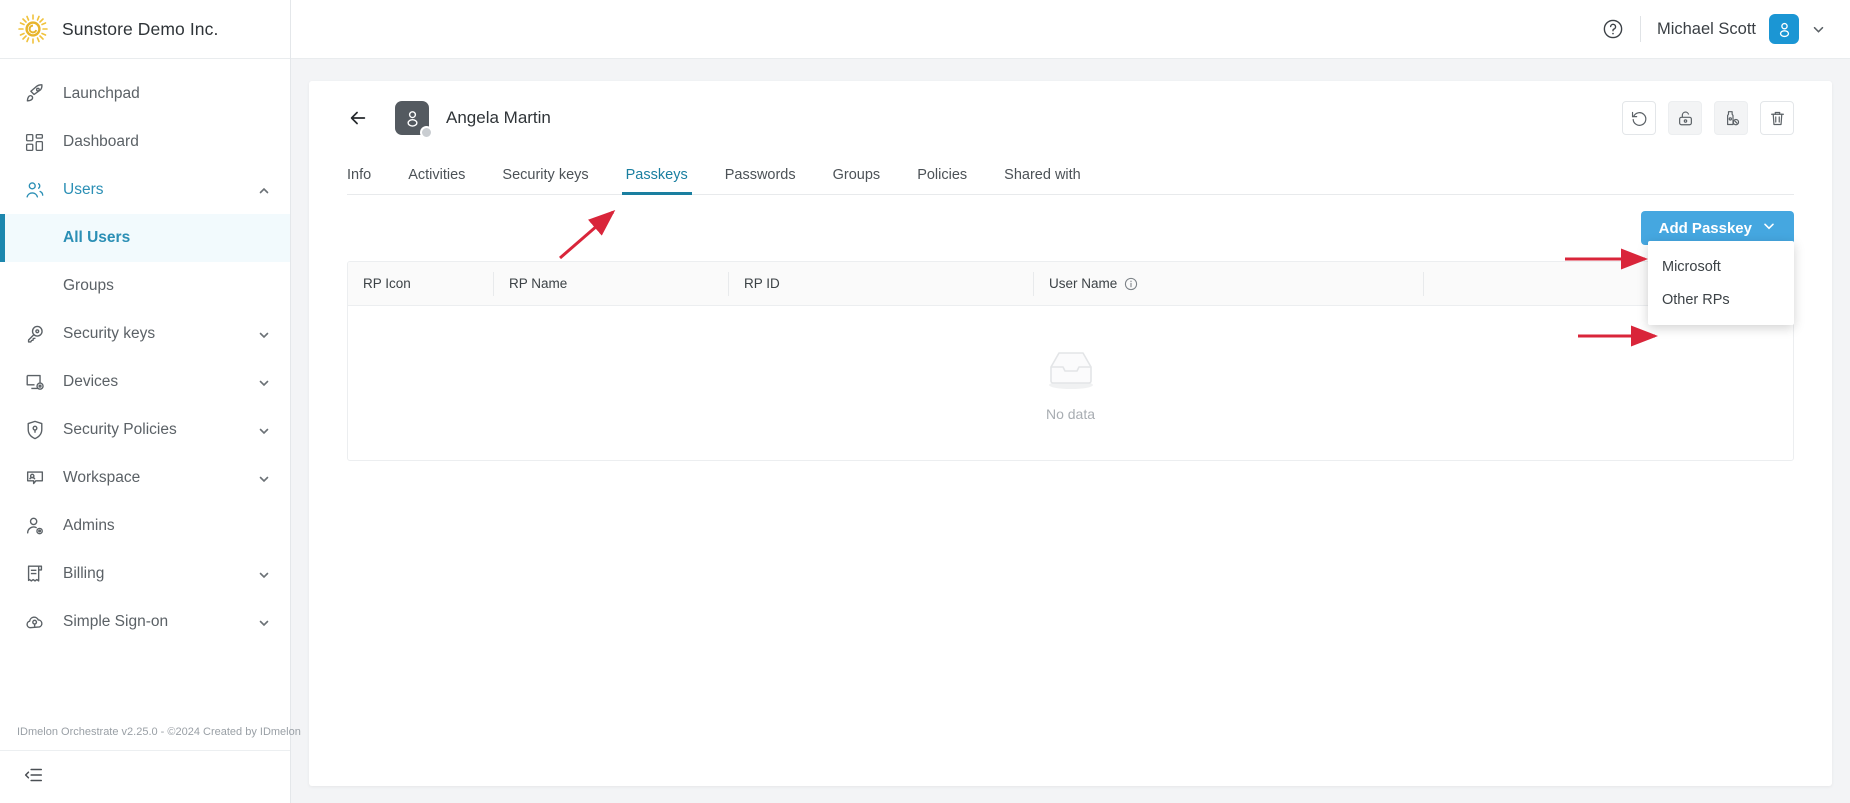  Describe the element at coordinates (140, 28) in the screenshot. I see `brand-name: Sunstore Demo Inc.` at that location.